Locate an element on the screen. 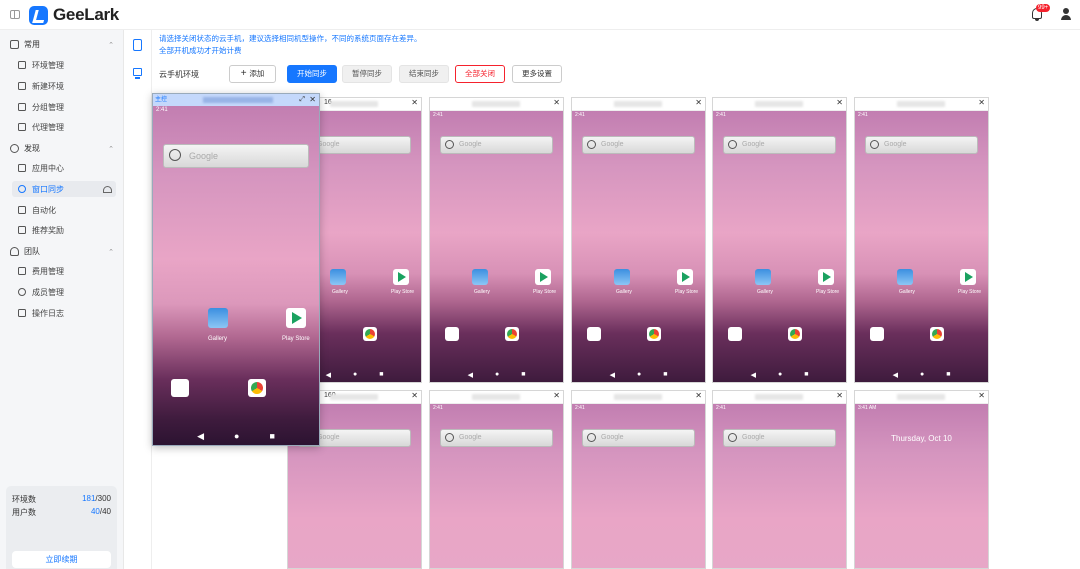 Image resolution: width=1080 pixels, height=569 pixels. monitor-icon is located at coordinates (137, 73).